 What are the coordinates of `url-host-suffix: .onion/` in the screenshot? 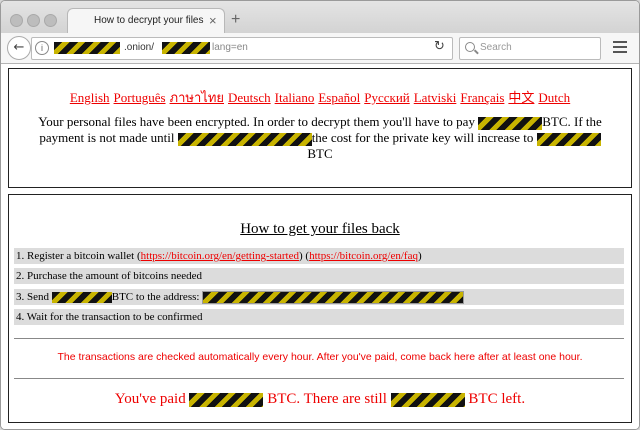 It's located at (139, 47).